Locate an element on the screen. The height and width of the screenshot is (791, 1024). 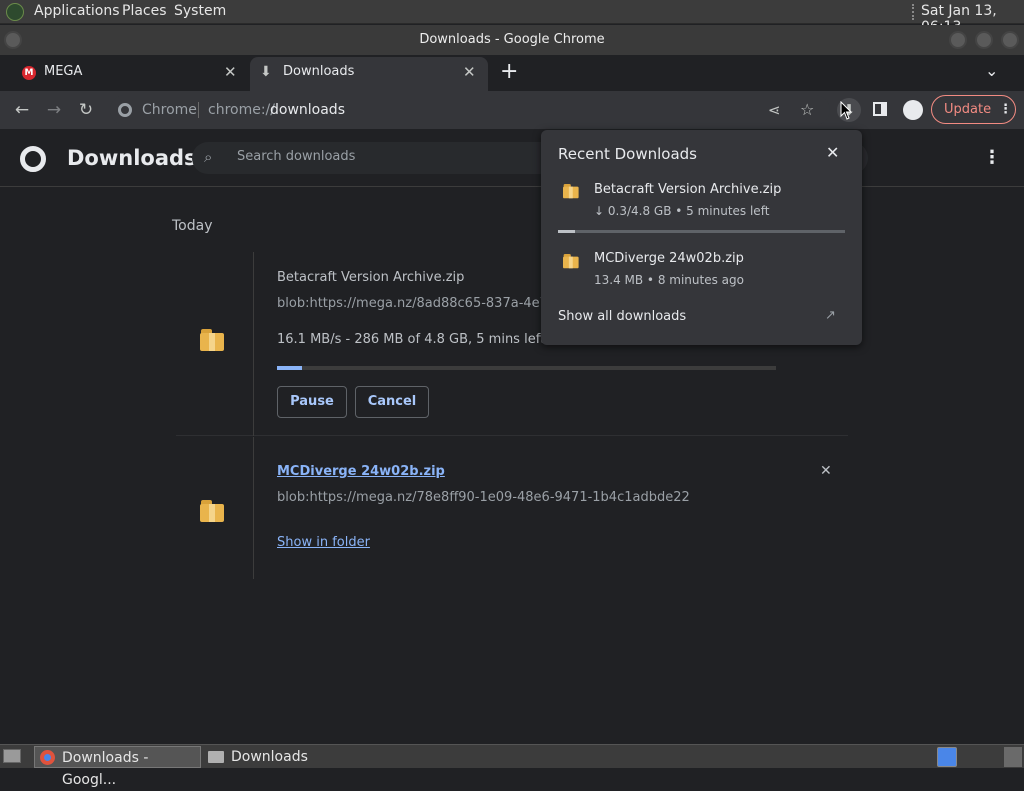
pause-button: Pause is located at coordinates (312, 402).